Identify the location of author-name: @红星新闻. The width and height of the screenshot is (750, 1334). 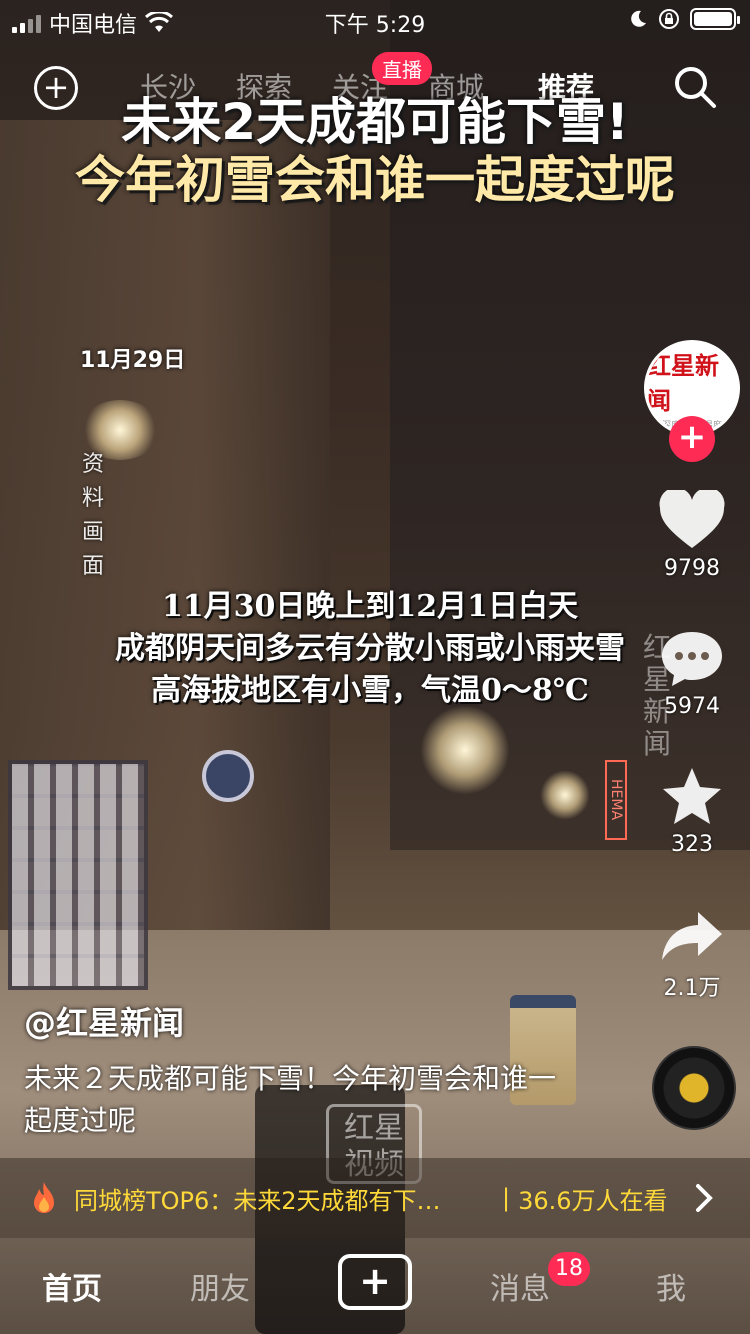
(104, 1021).